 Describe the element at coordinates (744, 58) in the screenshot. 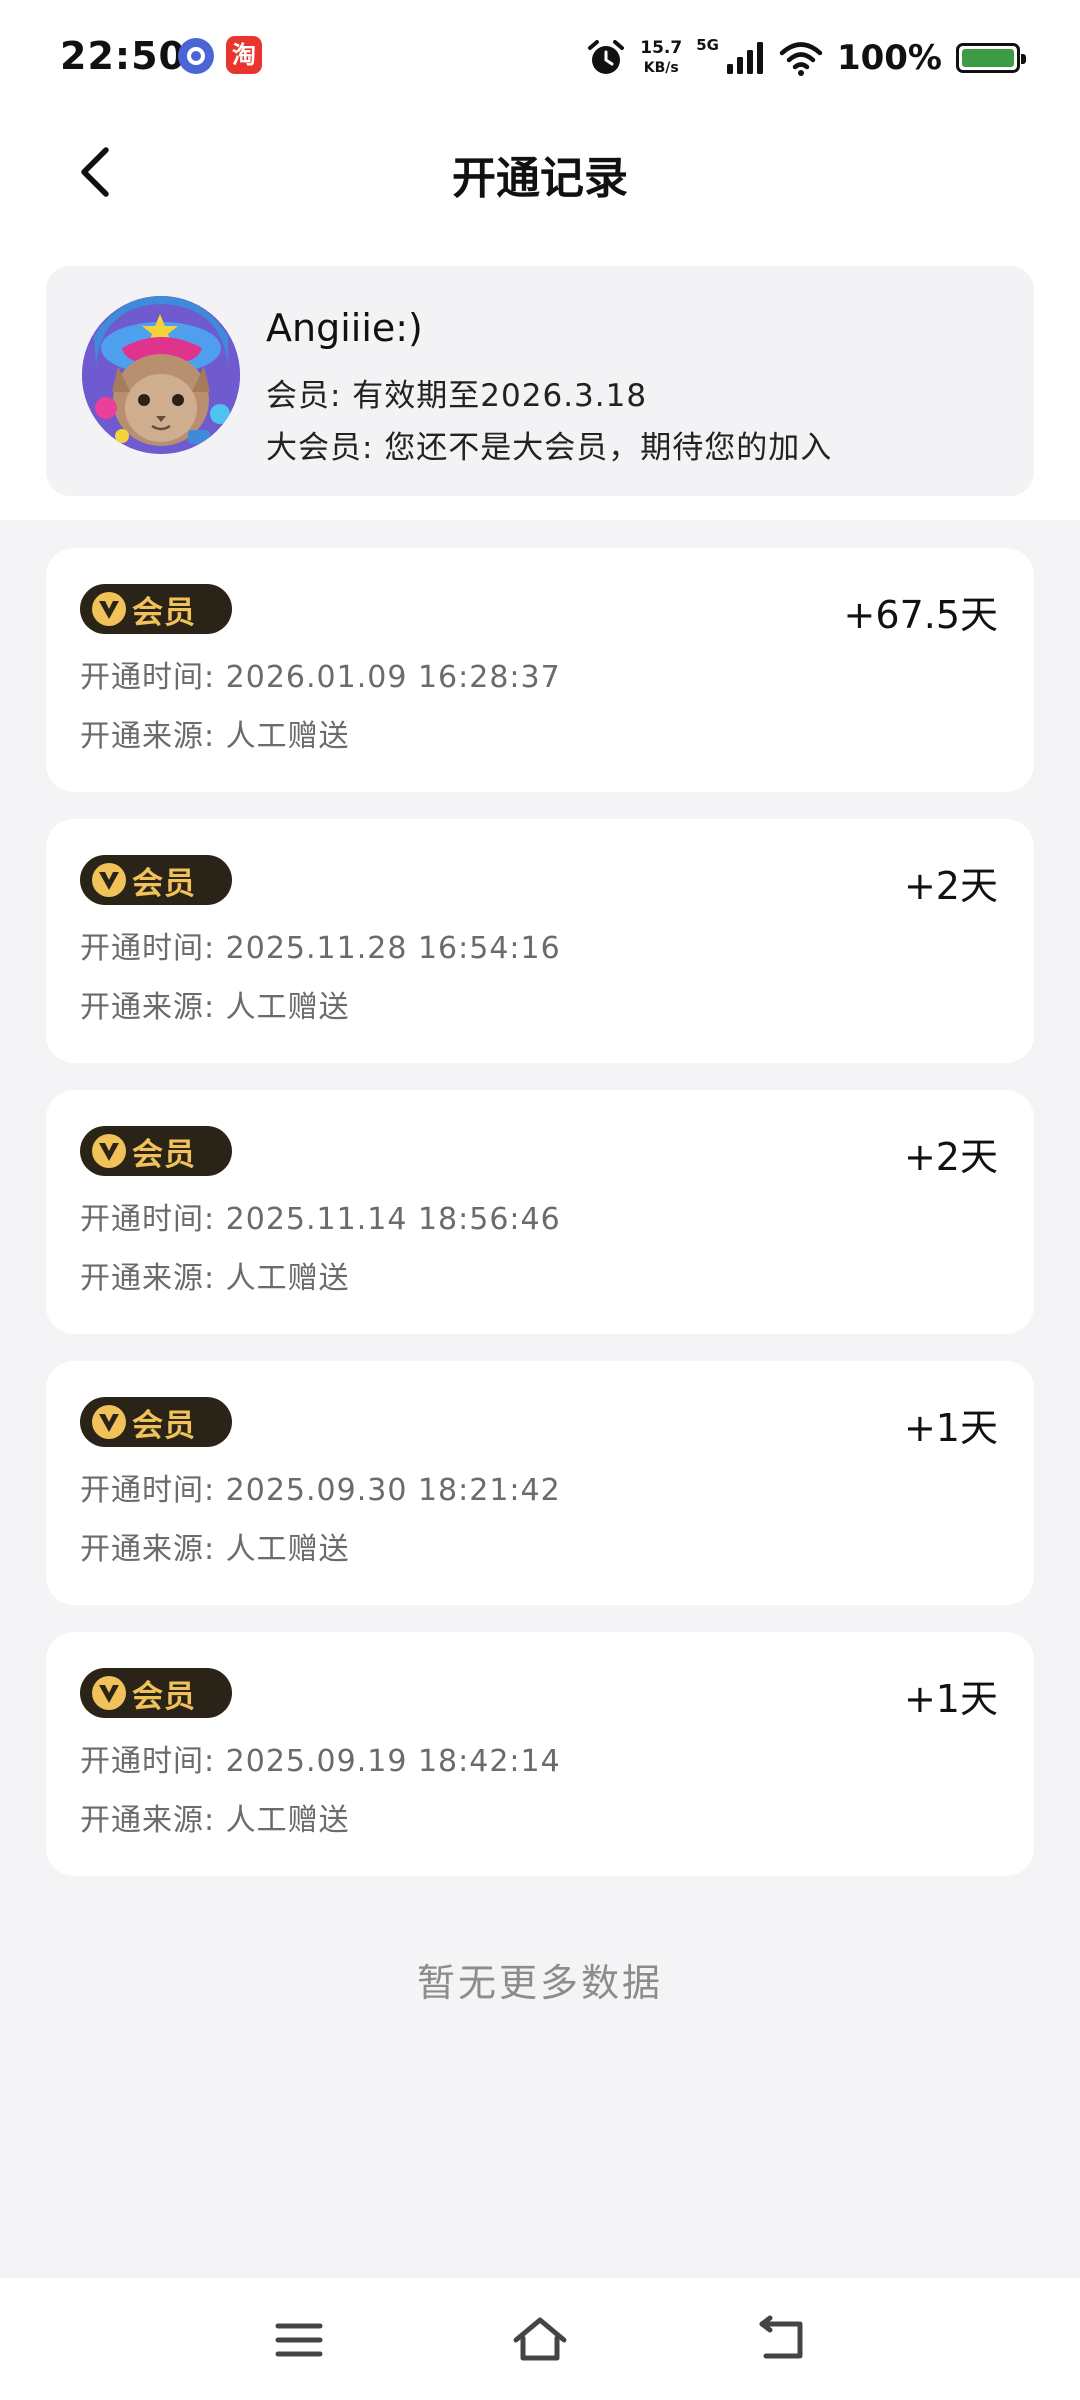

I see `signal-bars-icon` at that location.